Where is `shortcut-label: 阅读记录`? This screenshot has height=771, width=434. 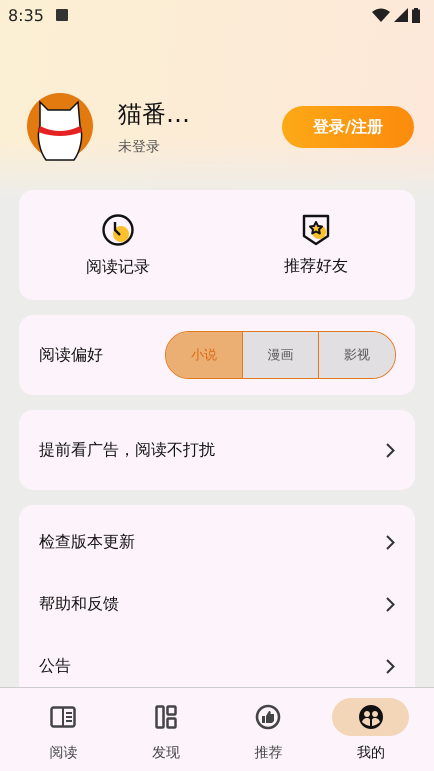
shortcut-label: 阅读记录 is located at coordinates (118, 267).